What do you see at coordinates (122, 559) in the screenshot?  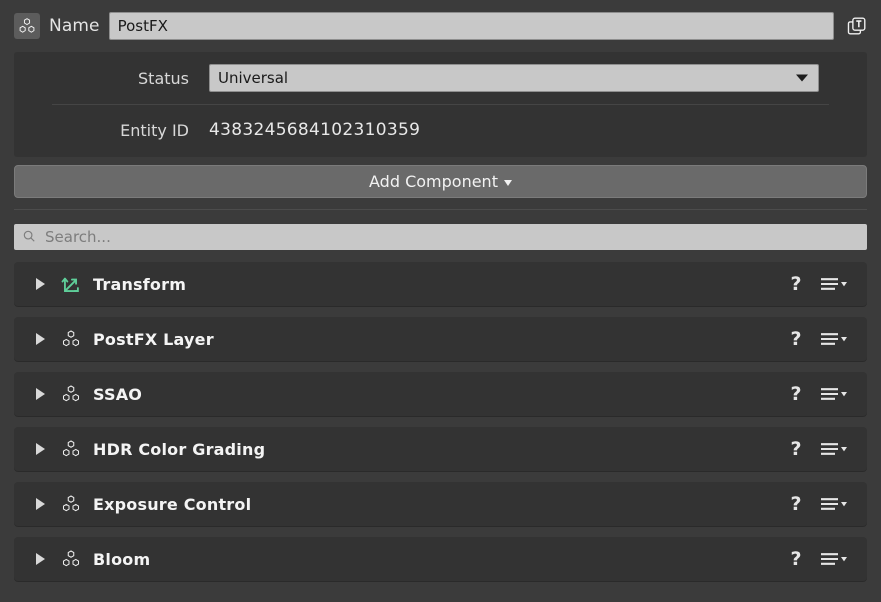 I see `component-name: Bloom` at bounding box center [122, 559].